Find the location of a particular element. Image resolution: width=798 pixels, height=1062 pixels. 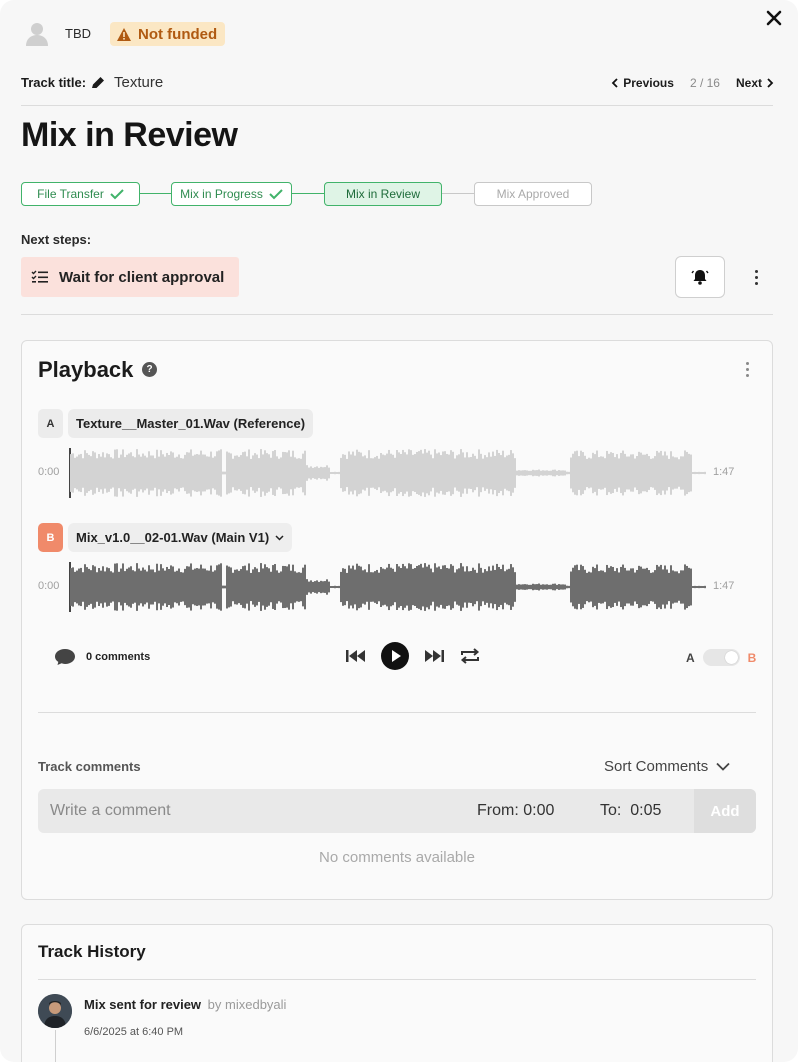

step-mix-approved: Mix Approved is located at coordinates (533, 194).